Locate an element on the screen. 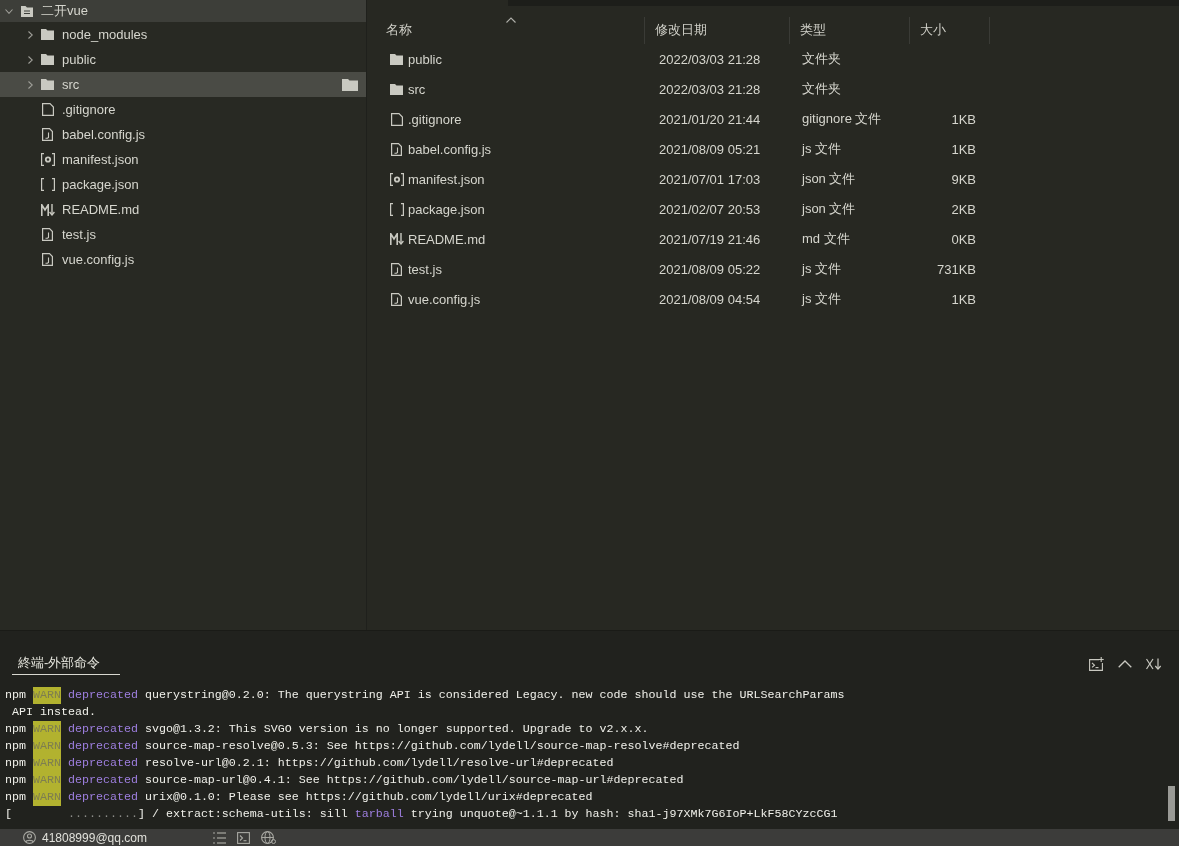 The height and width of the screenshot is (846, 1179). column-header: 类型 is located at coordinates (850, 30).